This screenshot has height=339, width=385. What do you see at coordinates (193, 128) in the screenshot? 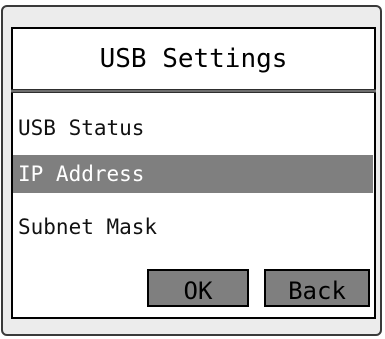
I see `menu-item-usb-status: USB Status` at bounding box center [193, 128].